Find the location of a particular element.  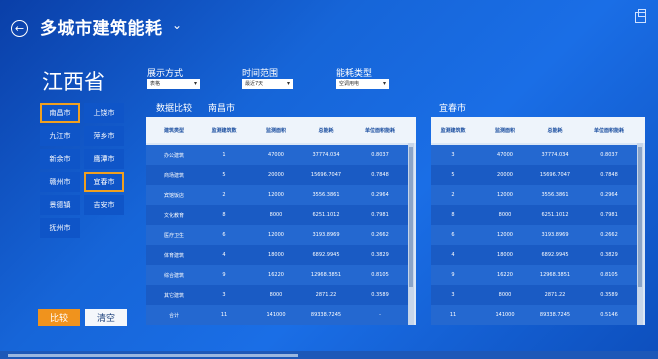

display-mode-label: 展示方式 is located at coordinates (165, 74).